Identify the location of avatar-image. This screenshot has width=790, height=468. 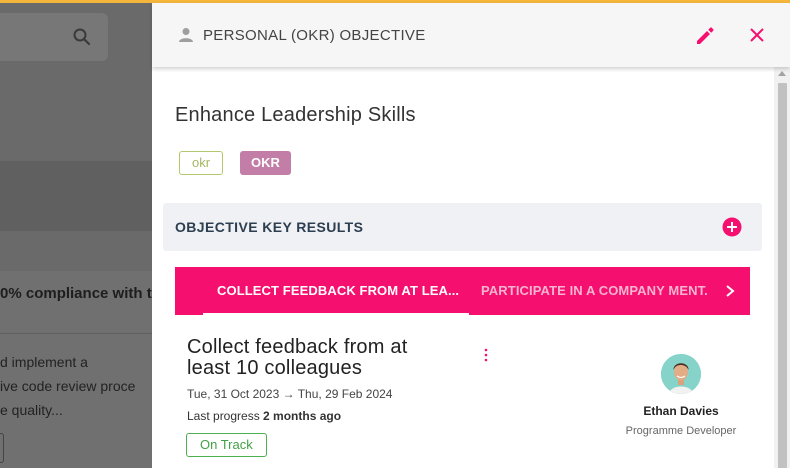
(681, 374).